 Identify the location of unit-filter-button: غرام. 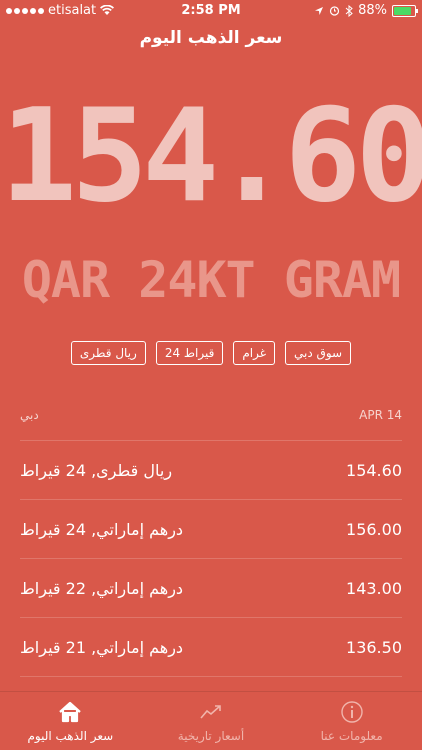
(254, 353).